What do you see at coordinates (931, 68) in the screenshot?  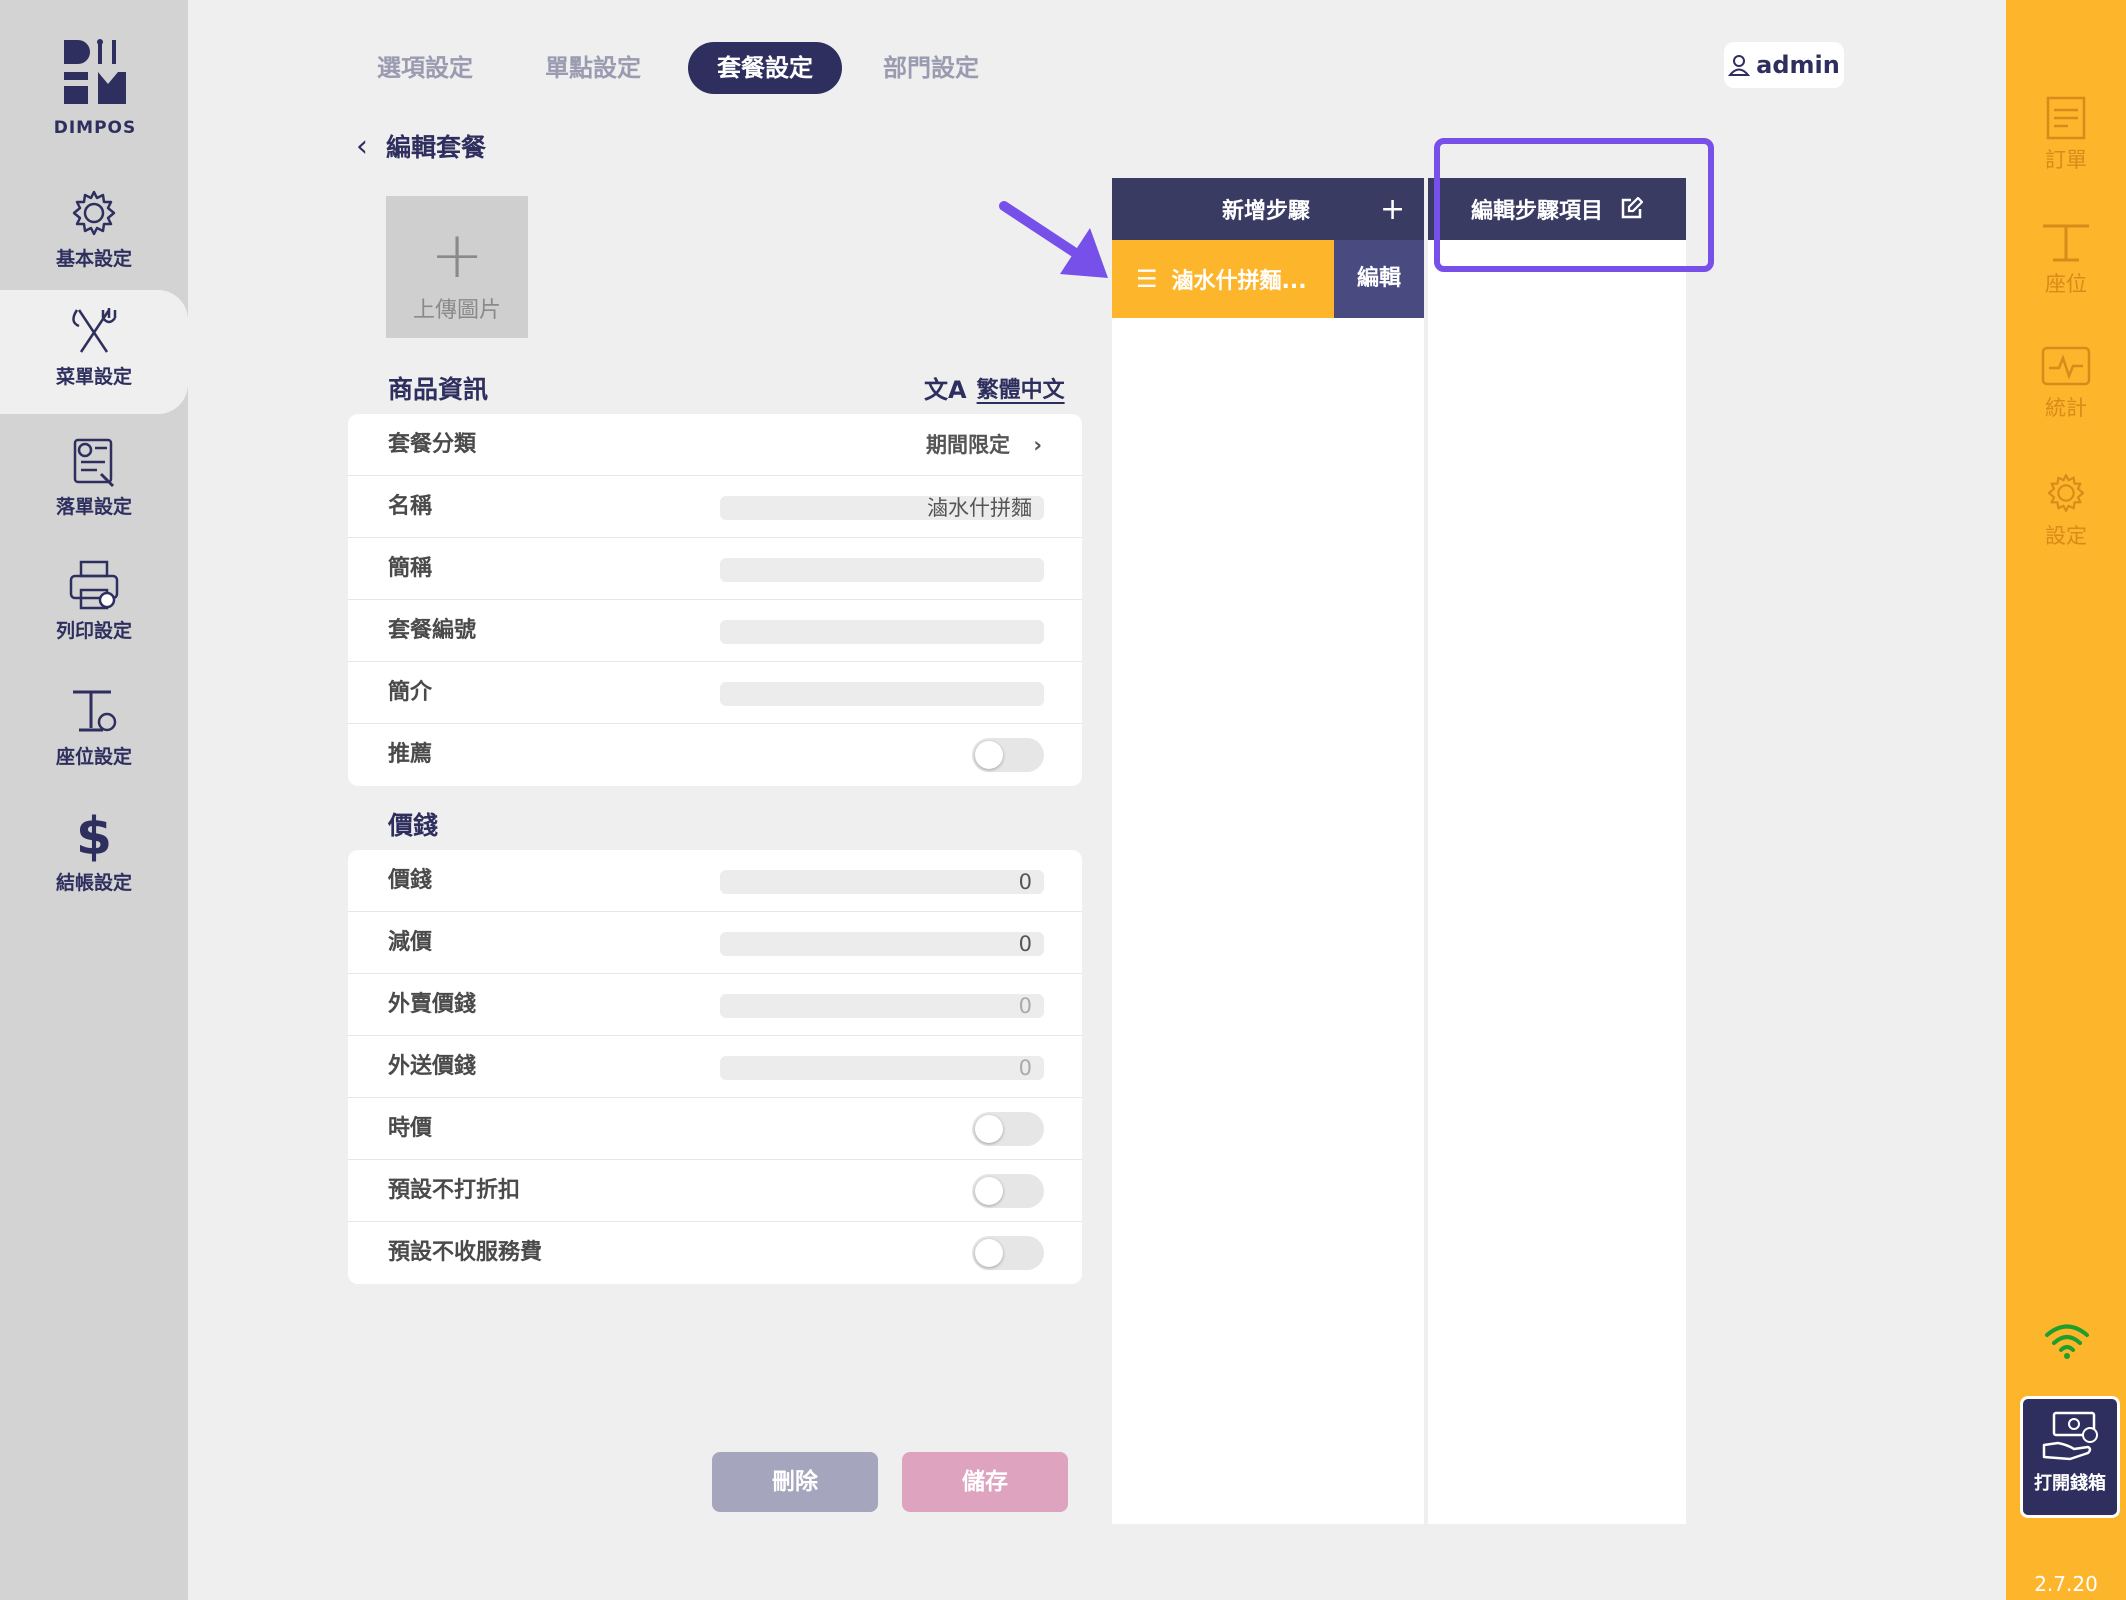 I see `tab-department-settings: 部門設定` at bounding box center [931, 68].